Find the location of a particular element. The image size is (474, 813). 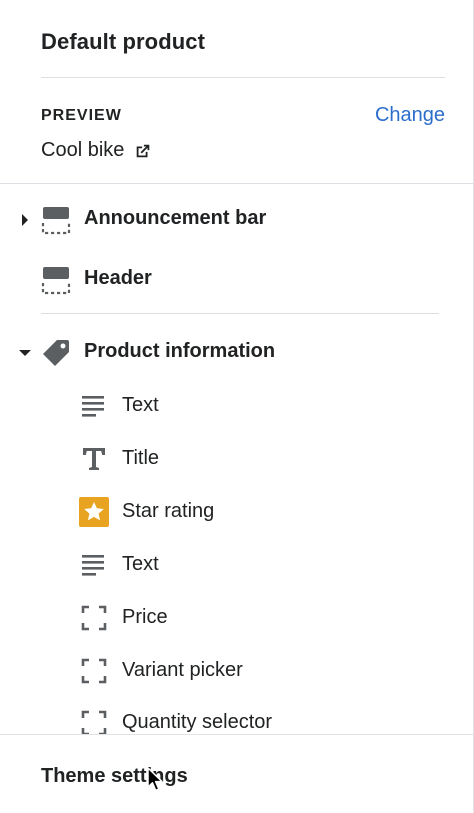

block-label: Quantity selector is located at coordinates (197, 722).